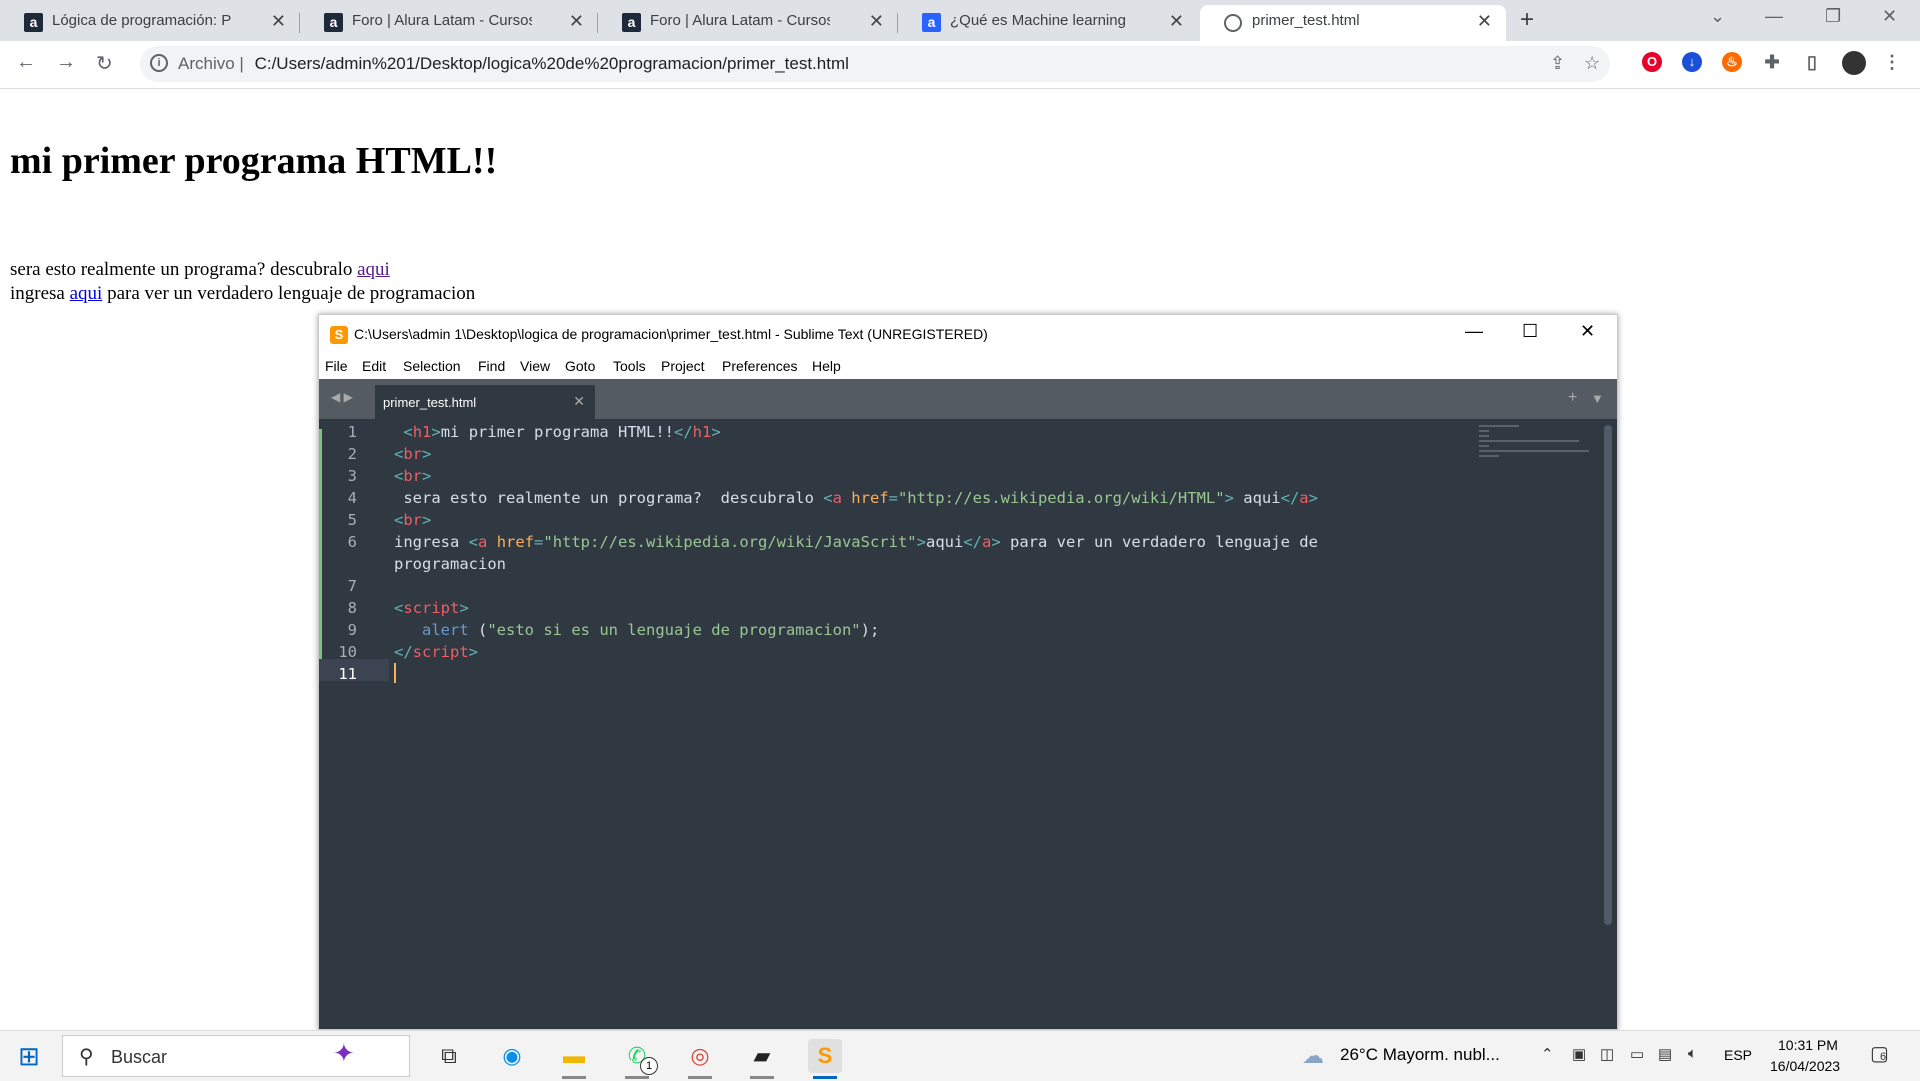 This screenshot has height=1081, width=1920. Describe the element at coordinates (374, 366) in the screenshot. I see `menu-edit: Edit` at that location.